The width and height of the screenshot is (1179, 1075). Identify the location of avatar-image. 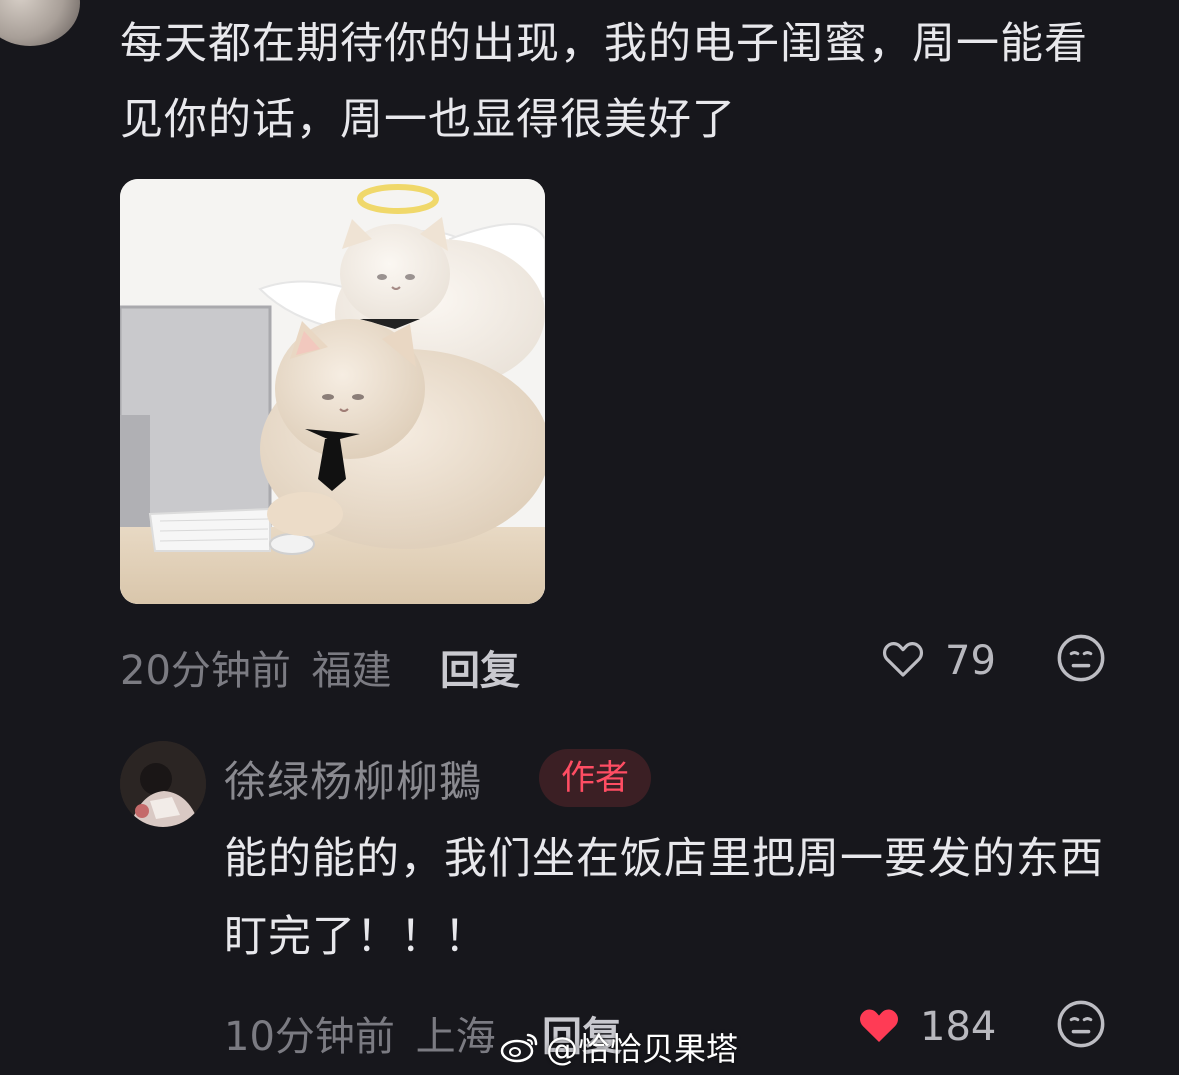
(163, 784).